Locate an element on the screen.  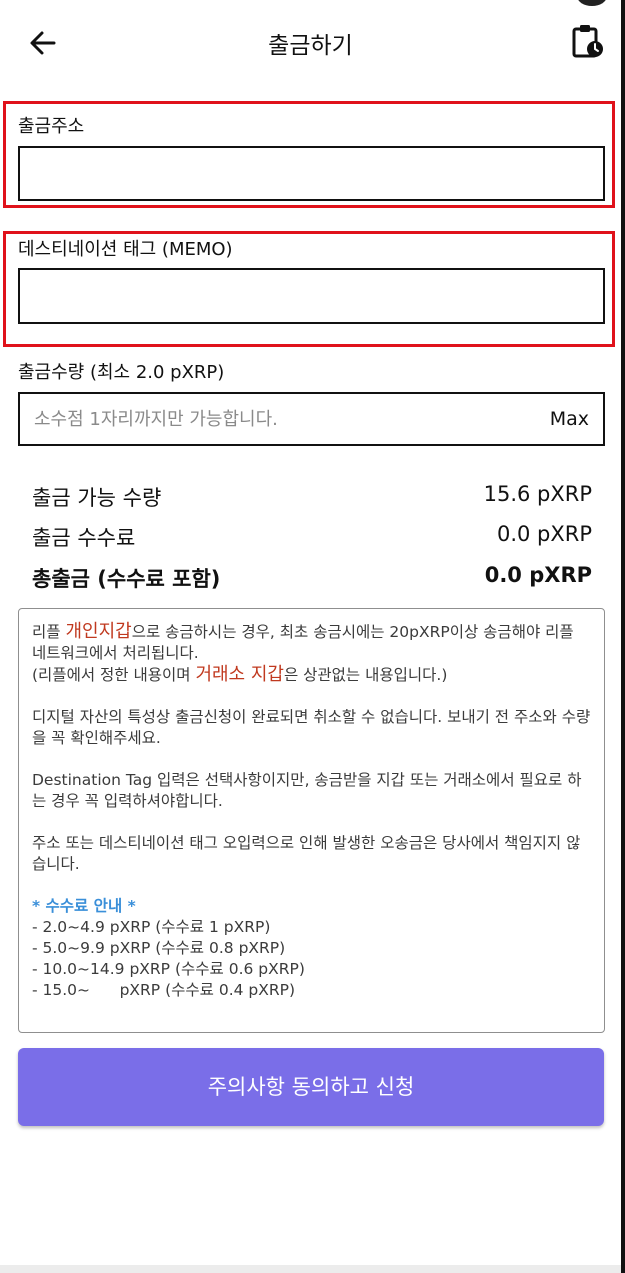
notice-text: 리플 is located at coordinates (49, 632).